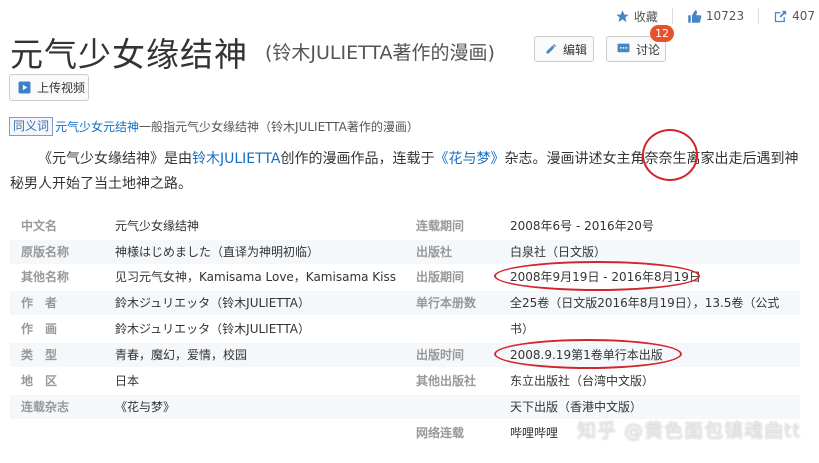 Image resolution: width=819 pixels, height=463 pixels. I want to click on info-key: 其他出版社, so click(446, 381).